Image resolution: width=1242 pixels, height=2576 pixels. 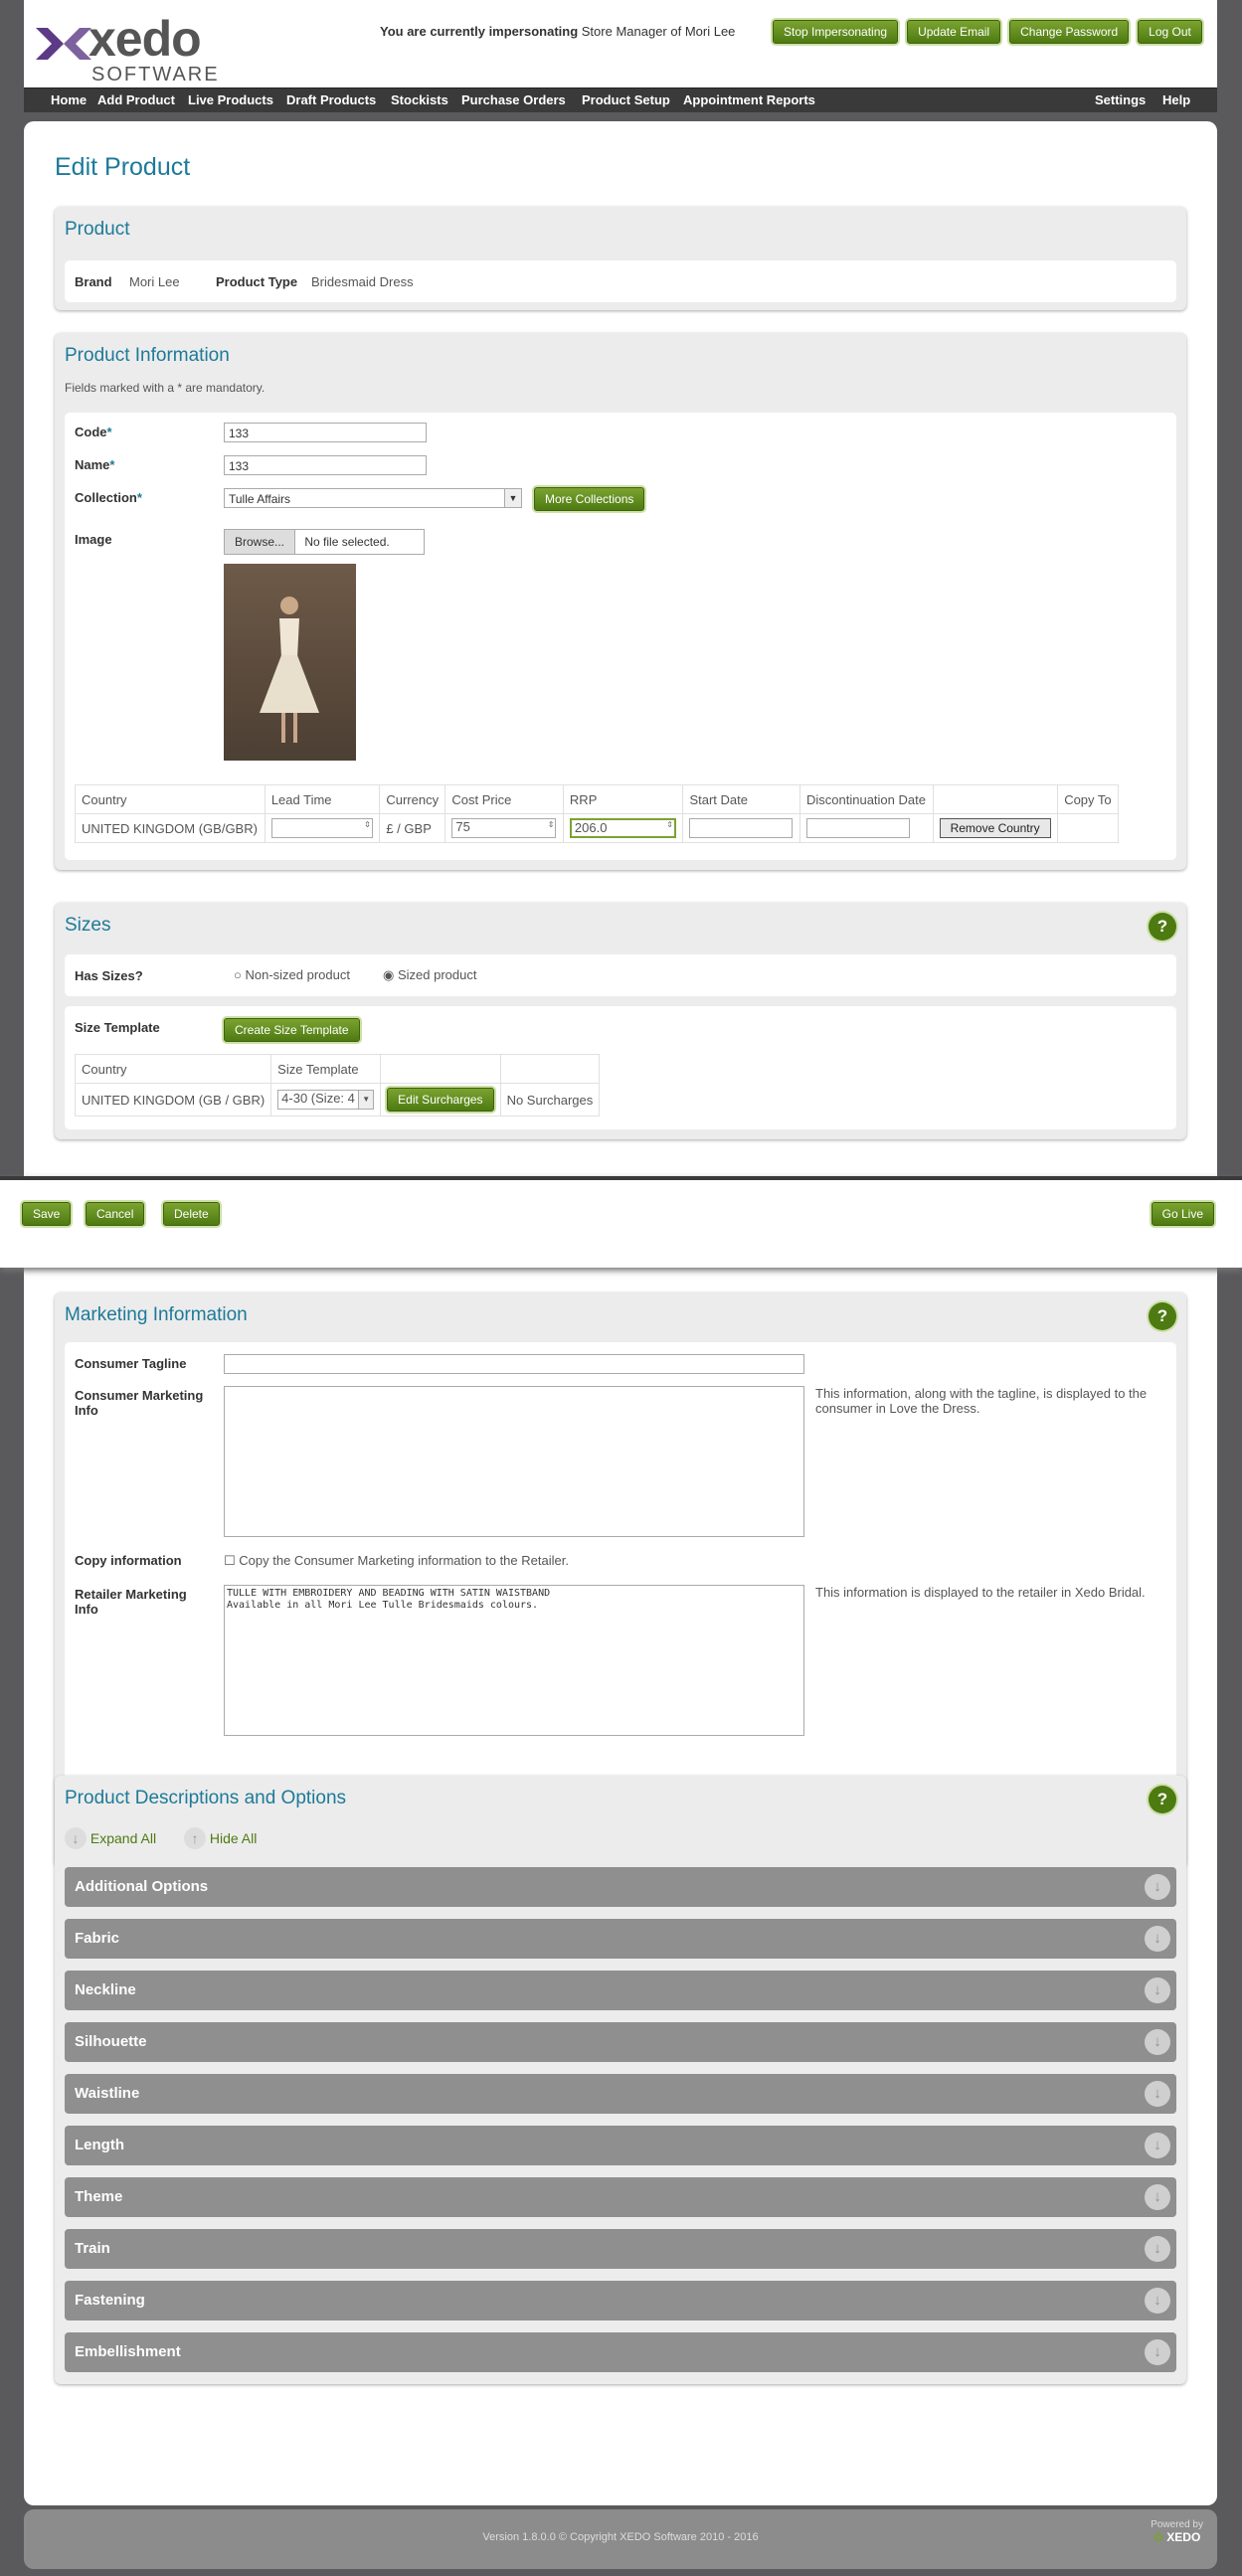 I want to click on hide-all-link: ↑ Hide All, so click(x=220, y=1838).